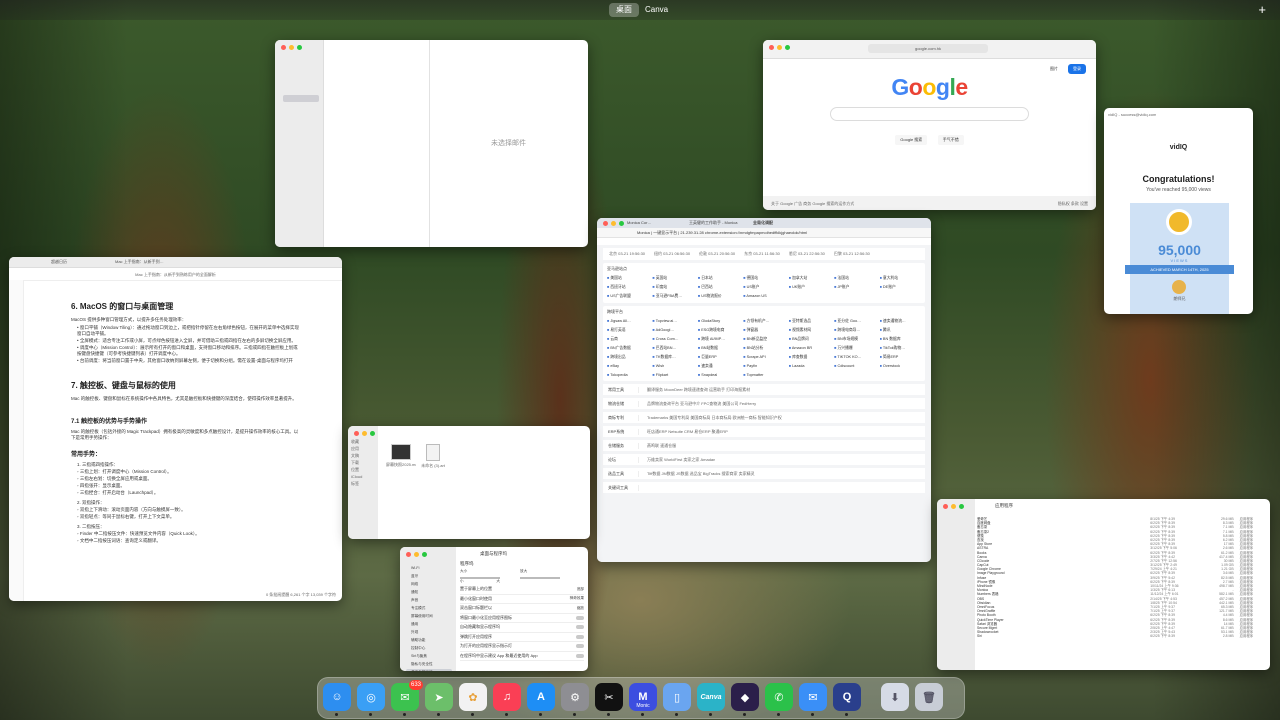 The height and width of the screenshot is (720, 1280). Describe the element at coordinates (809, 339) in the screenshot. I see `platform-link: BN品牌词` at that location.